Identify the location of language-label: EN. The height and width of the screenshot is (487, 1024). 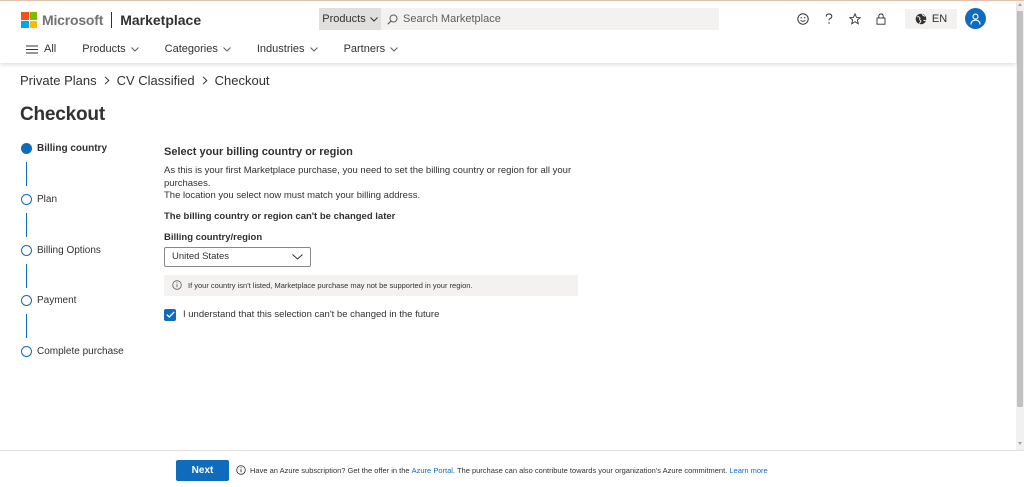
(939, 19).